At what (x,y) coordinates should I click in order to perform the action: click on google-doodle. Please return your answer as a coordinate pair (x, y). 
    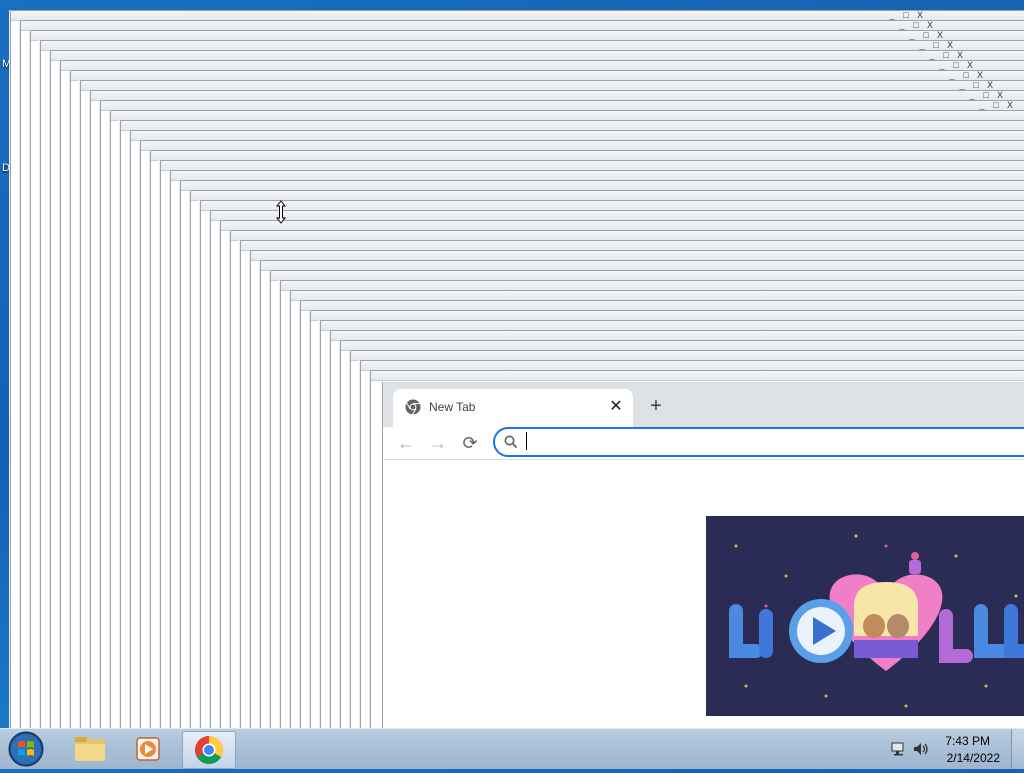
    Looking at the image, I should click on (865, 616).